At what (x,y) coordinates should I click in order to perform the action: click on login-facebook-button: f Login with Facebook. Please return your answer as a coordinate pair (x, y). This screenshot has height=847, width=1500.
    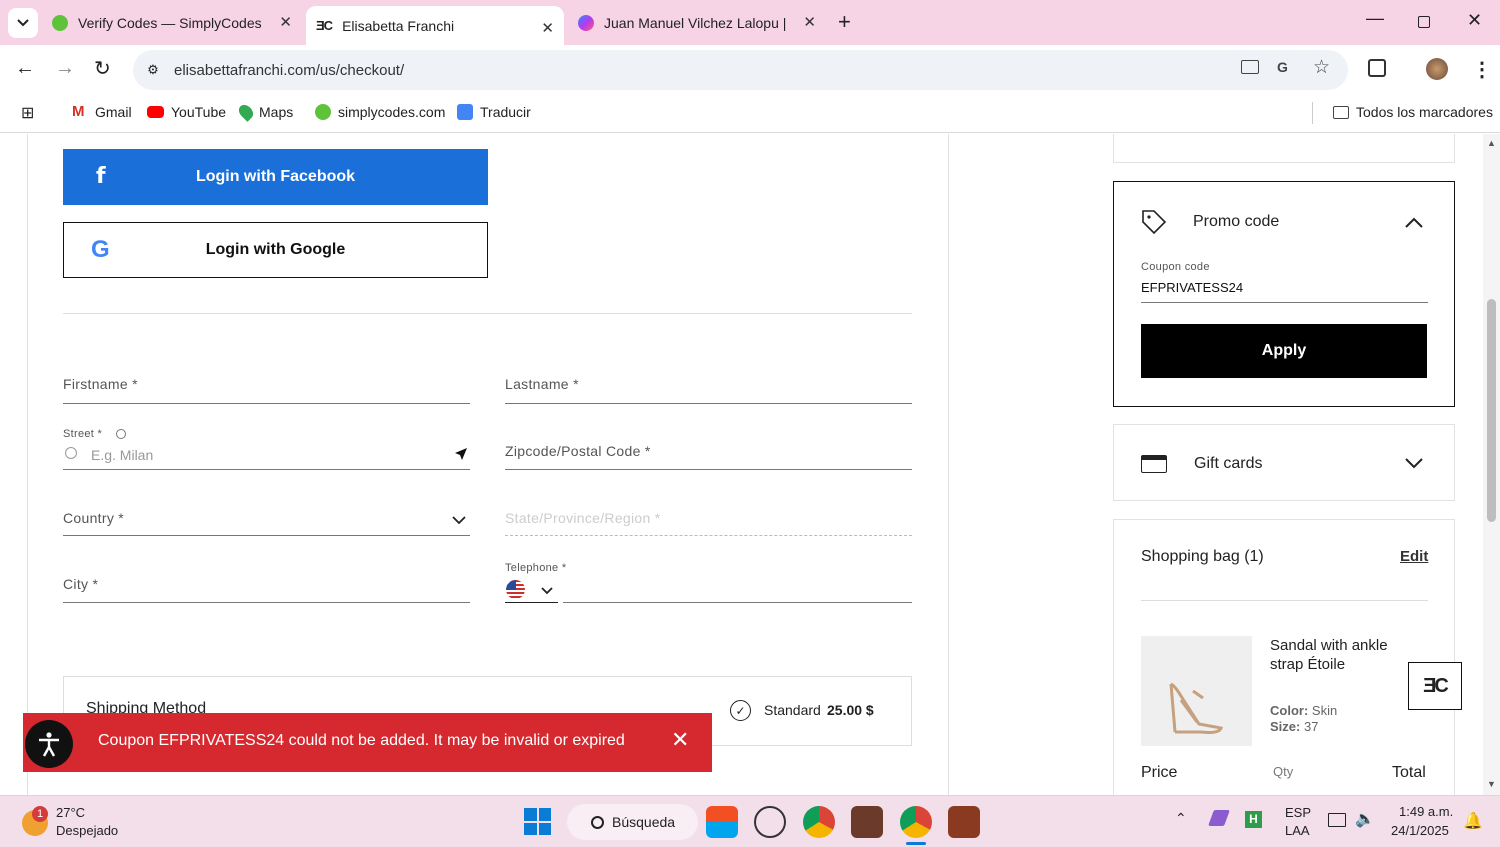
    Looking at the image, I should click on (275, 177).